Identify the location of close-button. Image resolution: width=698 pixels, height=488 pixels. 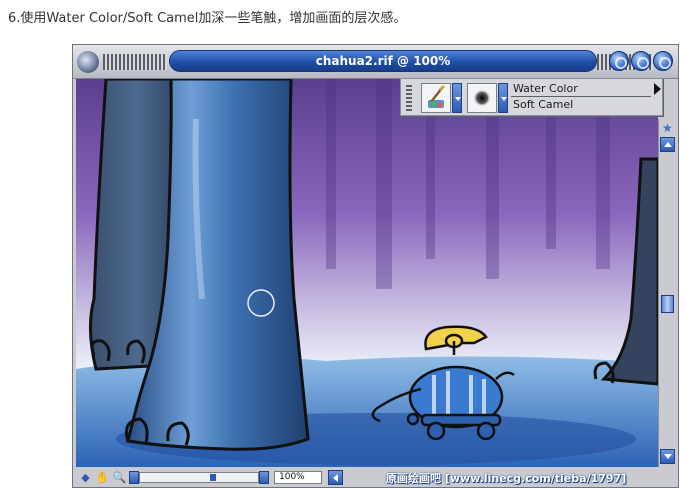
(663, 61).